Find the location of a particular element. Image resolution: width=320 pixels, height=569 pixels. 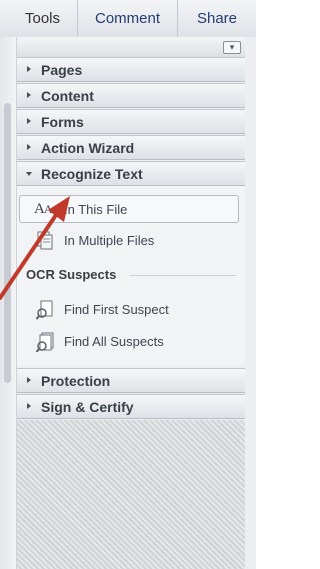

tab-comment: Comment is located at coordinates (128, 18).